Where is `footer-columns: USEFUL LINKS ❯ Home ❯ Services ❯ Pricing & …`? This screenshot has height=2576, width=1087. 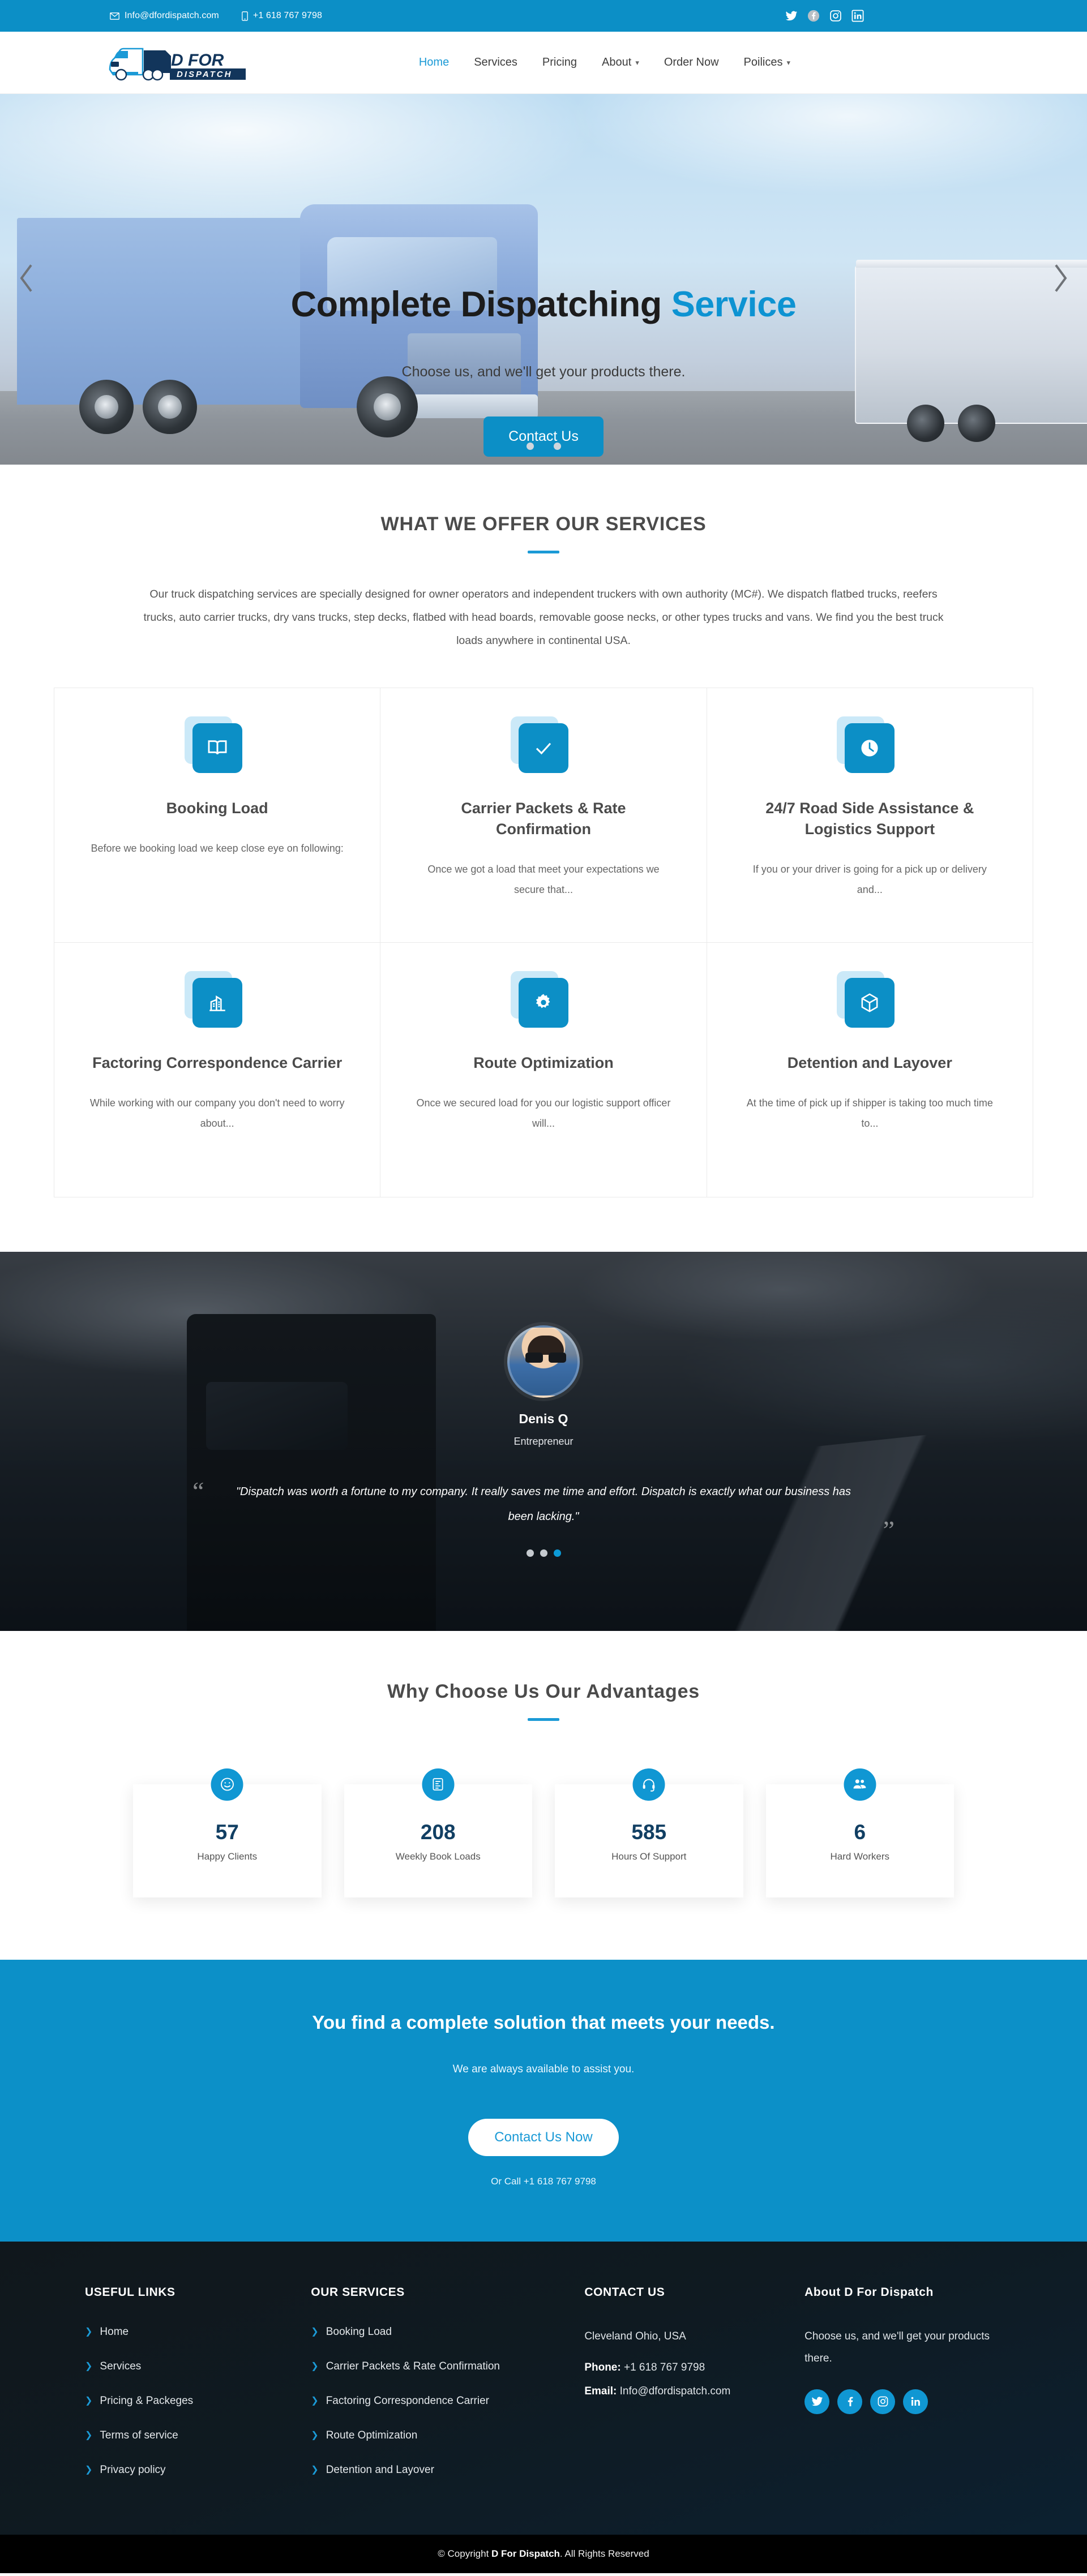
footer-columns: USEFUL LINKS ❯ Home ❯ Services ❯ Pricing & … is located at coordinates (543, 2392).